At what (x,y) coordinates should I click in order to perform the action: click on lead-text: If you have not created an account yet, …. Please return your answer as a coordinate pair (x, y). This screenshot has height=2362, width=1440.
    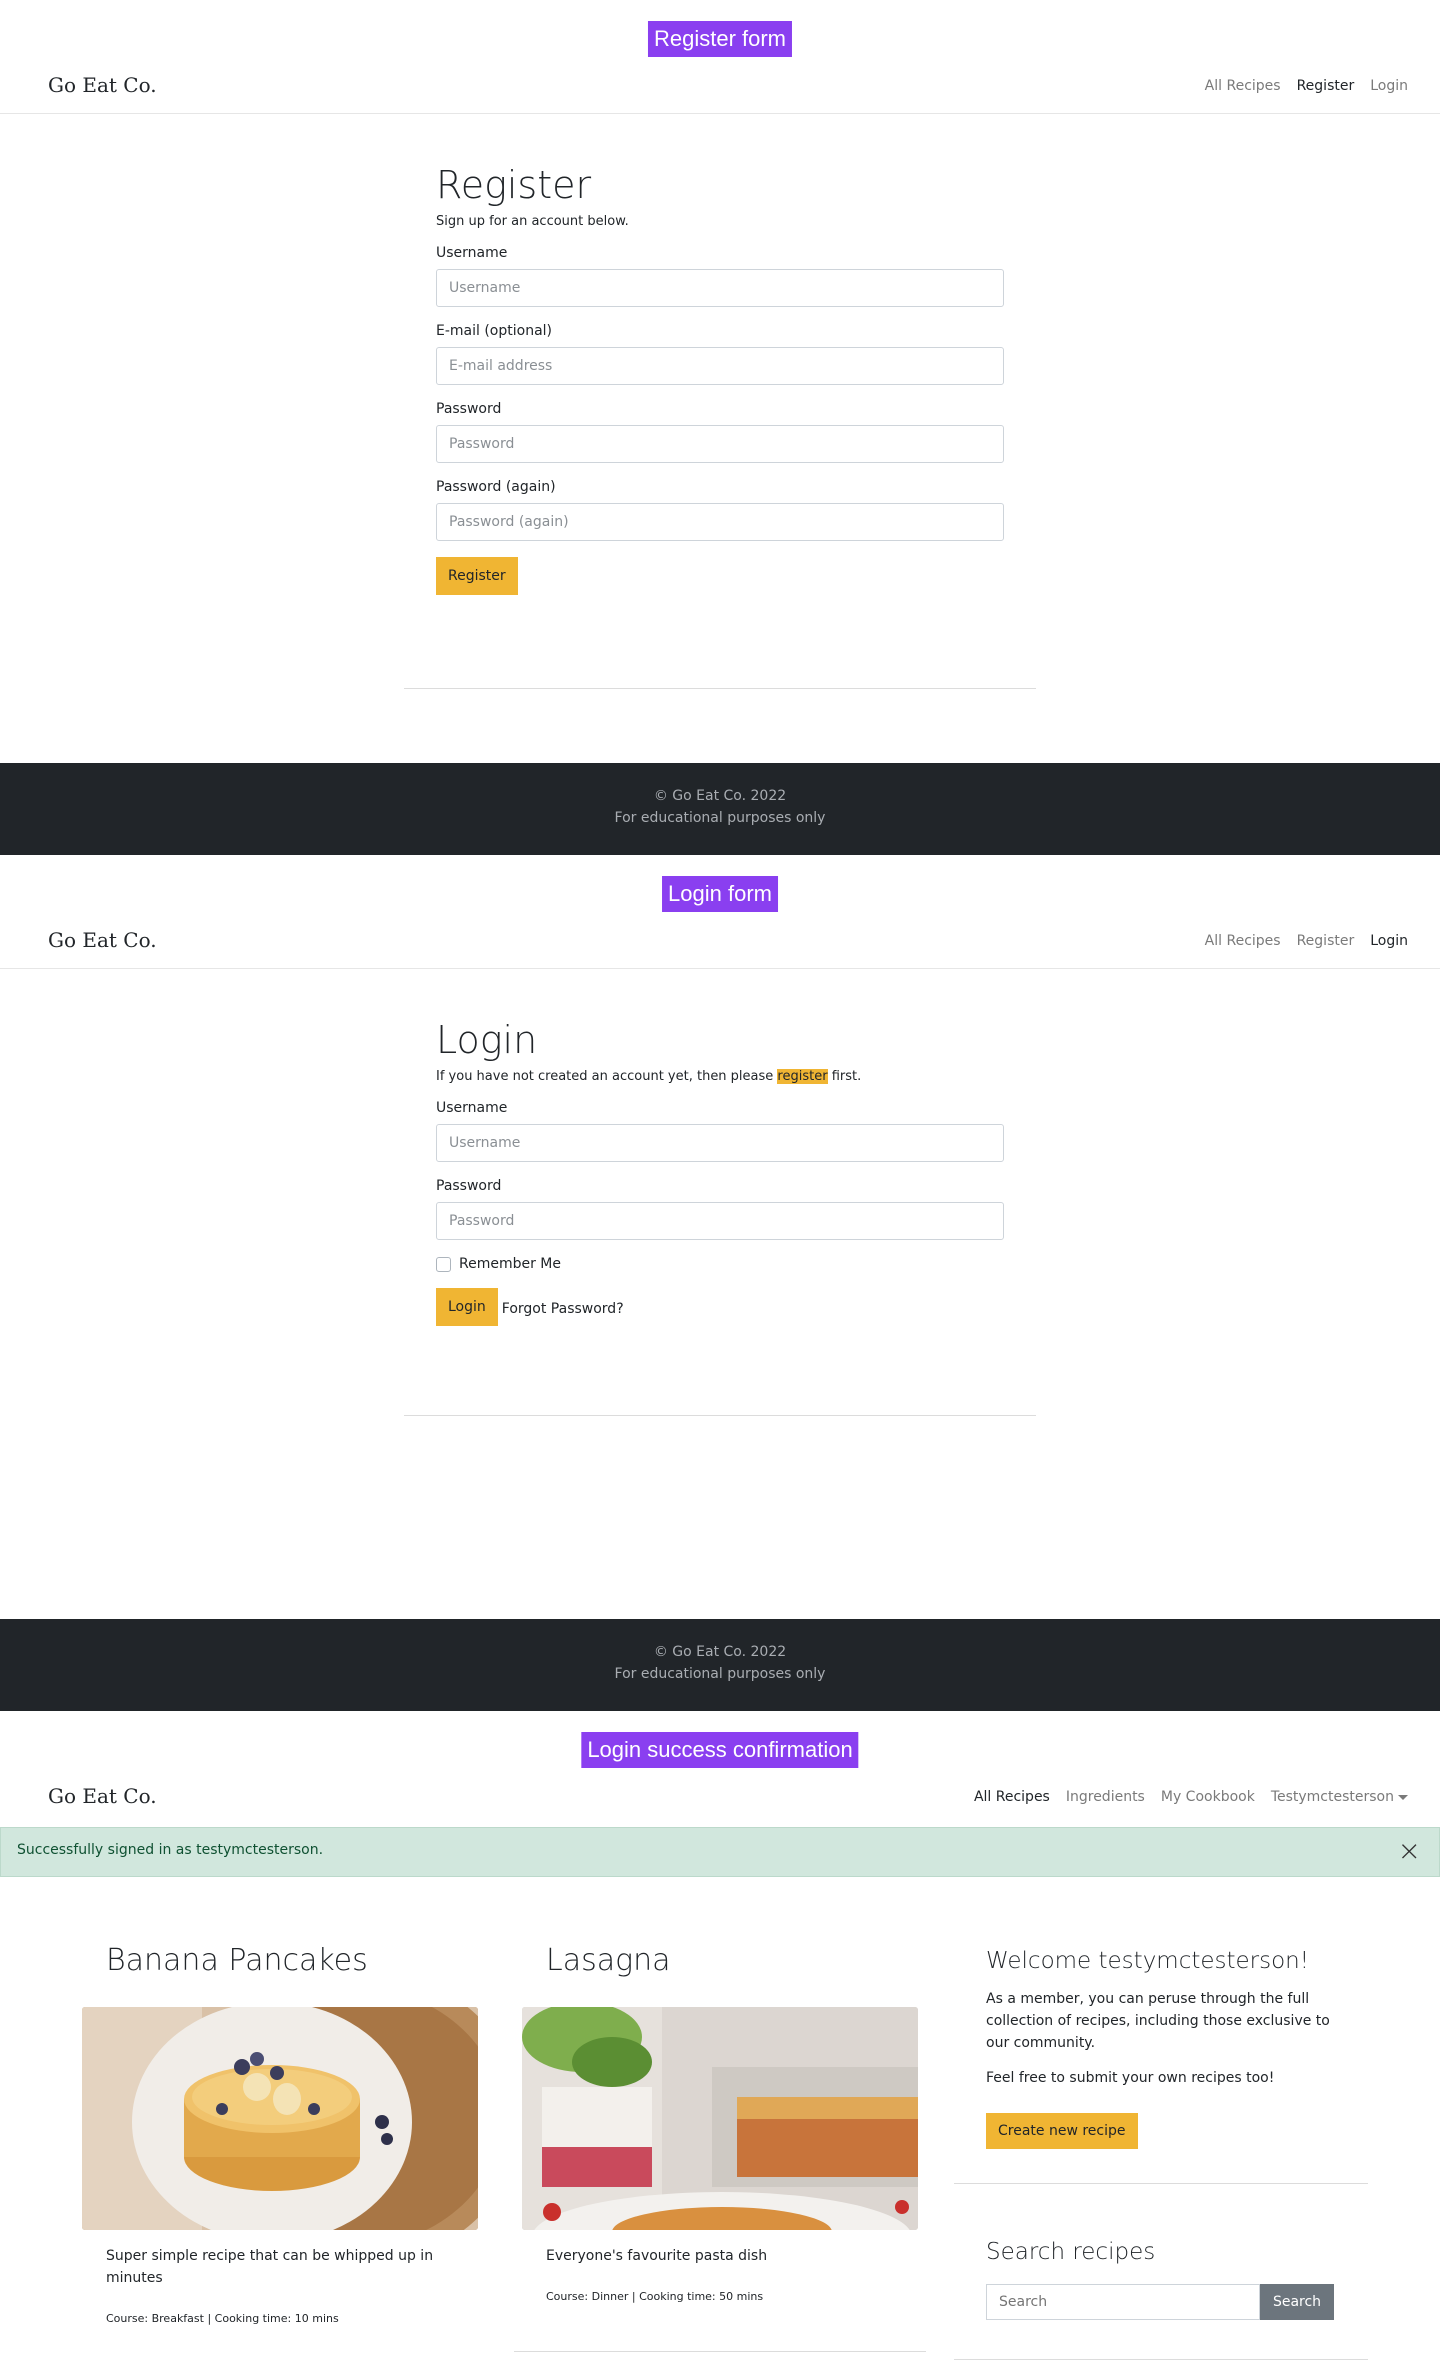
    Looking at the image, I should click on (607, 1076).